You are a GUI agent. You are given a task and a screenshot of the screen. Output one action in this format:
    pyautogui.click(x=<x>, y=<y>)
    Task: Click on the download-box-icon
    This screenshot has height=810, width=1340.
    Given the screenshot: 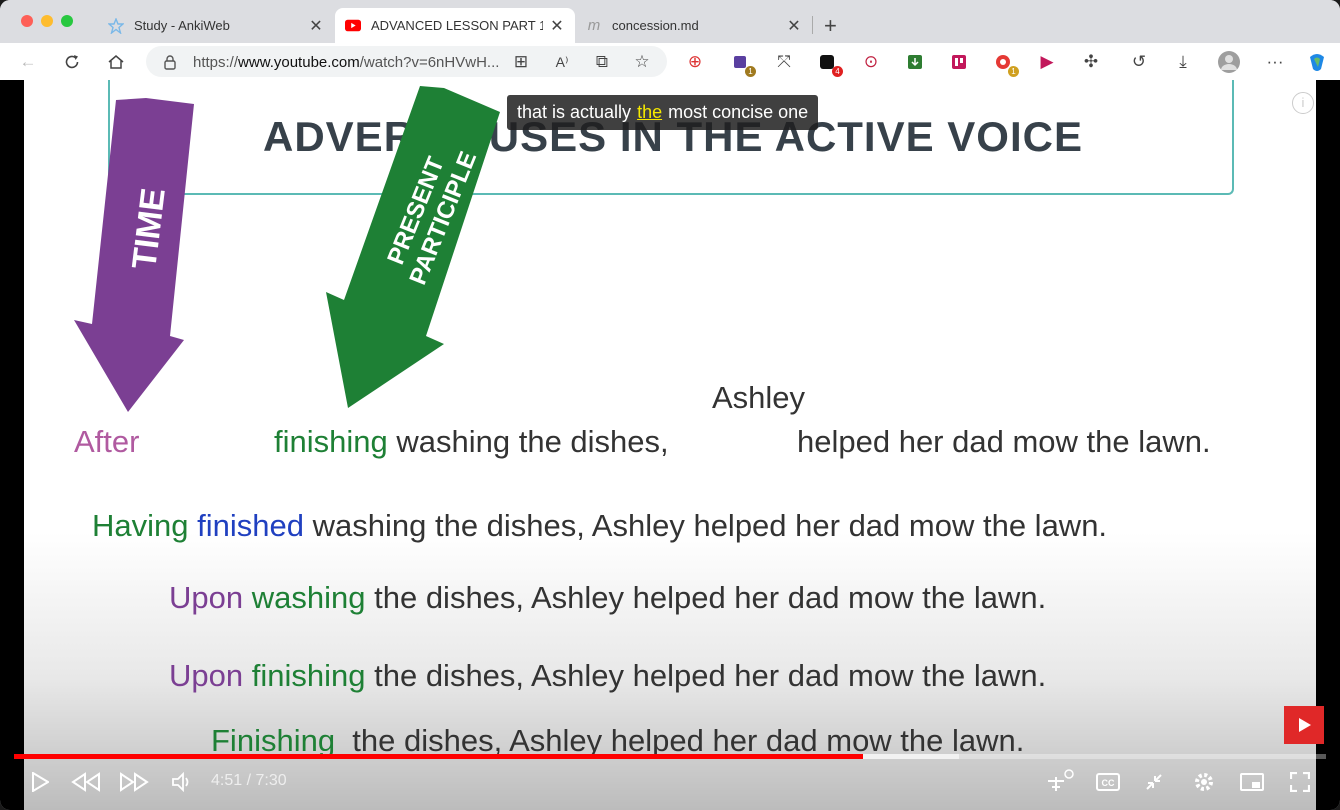 What is the action you would take?
    pyautogui.click(x=915, y=62)
    